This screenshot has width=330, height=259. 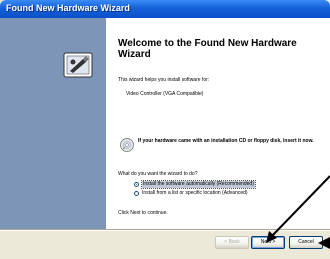 What do you see at coordinates (78, 65) in the screenshot?
I see `hardware-wizard-icon` at bounding box center [78, 65].